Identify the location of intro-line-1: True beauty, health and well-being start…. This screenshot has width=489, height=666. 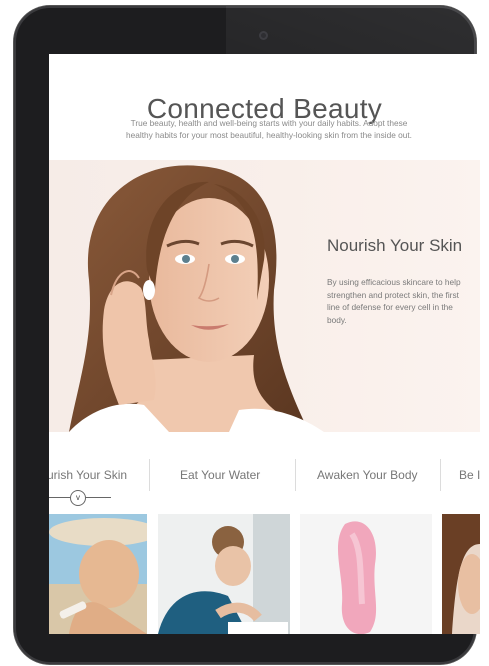
(269, 123).